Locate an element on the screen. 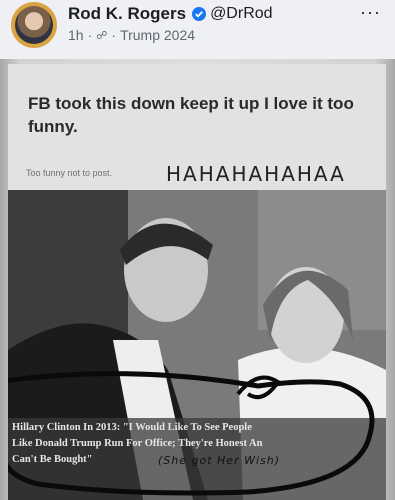 The height and width of the screenshot is (500, 395). author-row: Rod K. Rogers @DrRod is located at coordinates (170, 14).